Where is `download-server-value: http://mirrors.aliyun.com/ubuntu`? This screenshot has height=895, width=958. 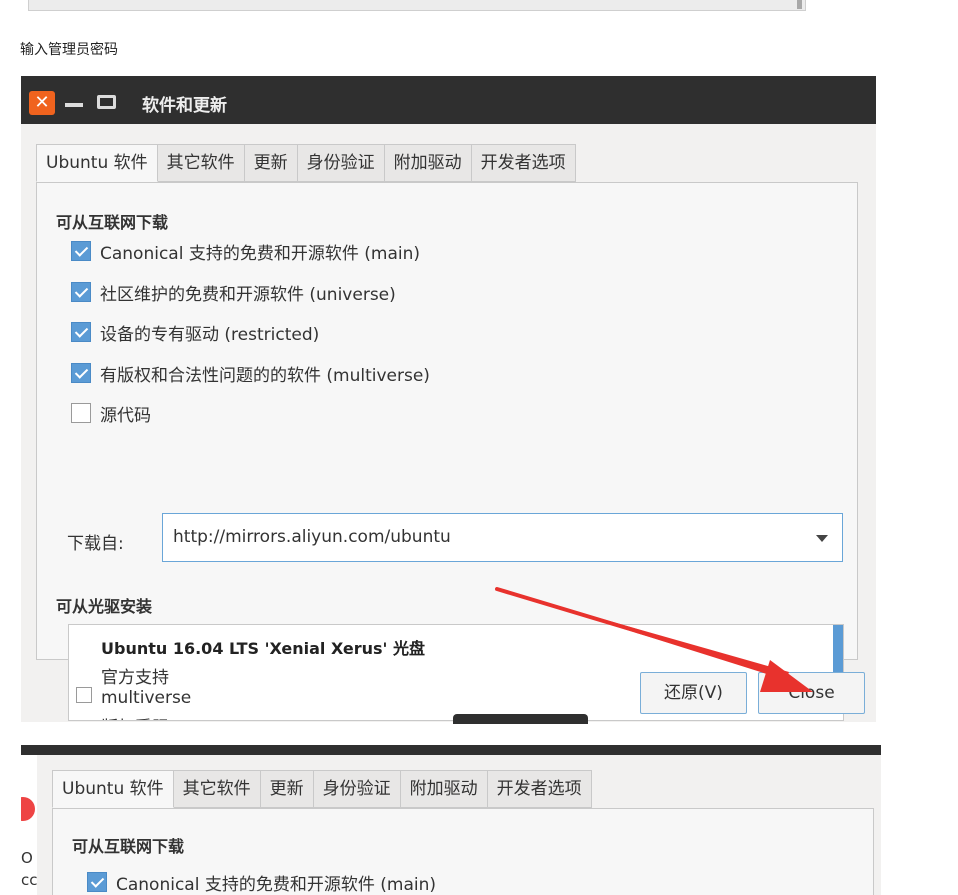
download-server-value: http://mirrors.aliyun.com/ubuntu is located at coordinates (312, 537).